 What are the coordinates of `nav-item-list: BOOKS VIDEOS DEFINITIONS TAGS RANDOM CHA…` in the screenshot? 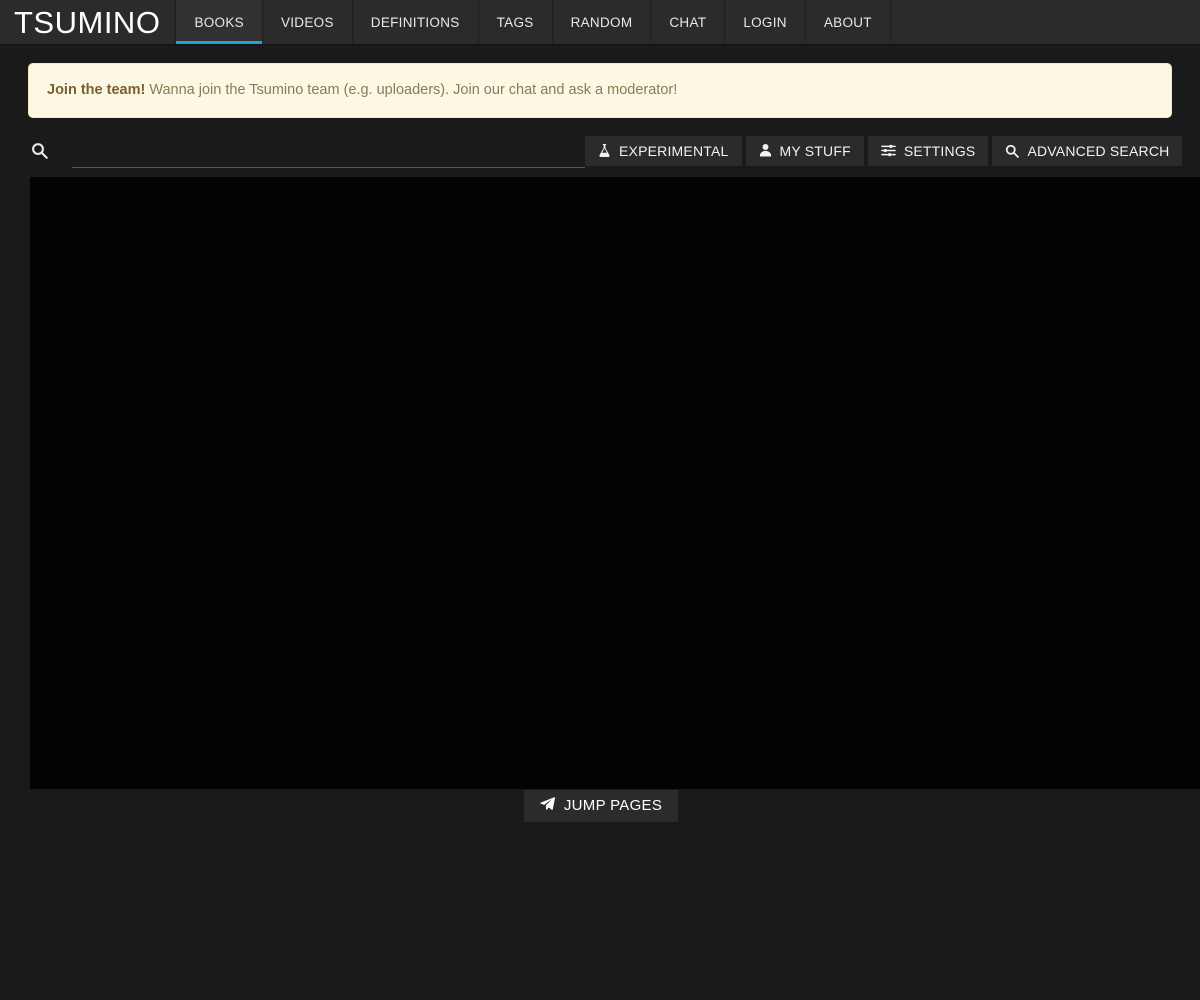 It's located at (533, 22).